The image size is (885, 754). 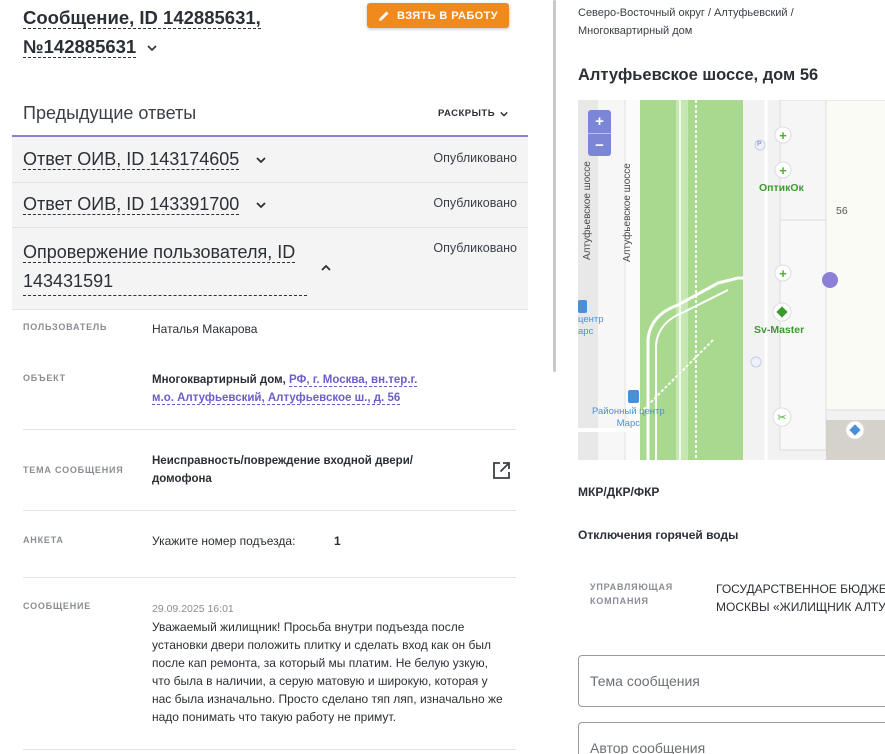 What do you see at coordinates (219, 380) in the screenshot?
I see `object-type: Многоквартирный дом,` at bounding box center [219, 380].